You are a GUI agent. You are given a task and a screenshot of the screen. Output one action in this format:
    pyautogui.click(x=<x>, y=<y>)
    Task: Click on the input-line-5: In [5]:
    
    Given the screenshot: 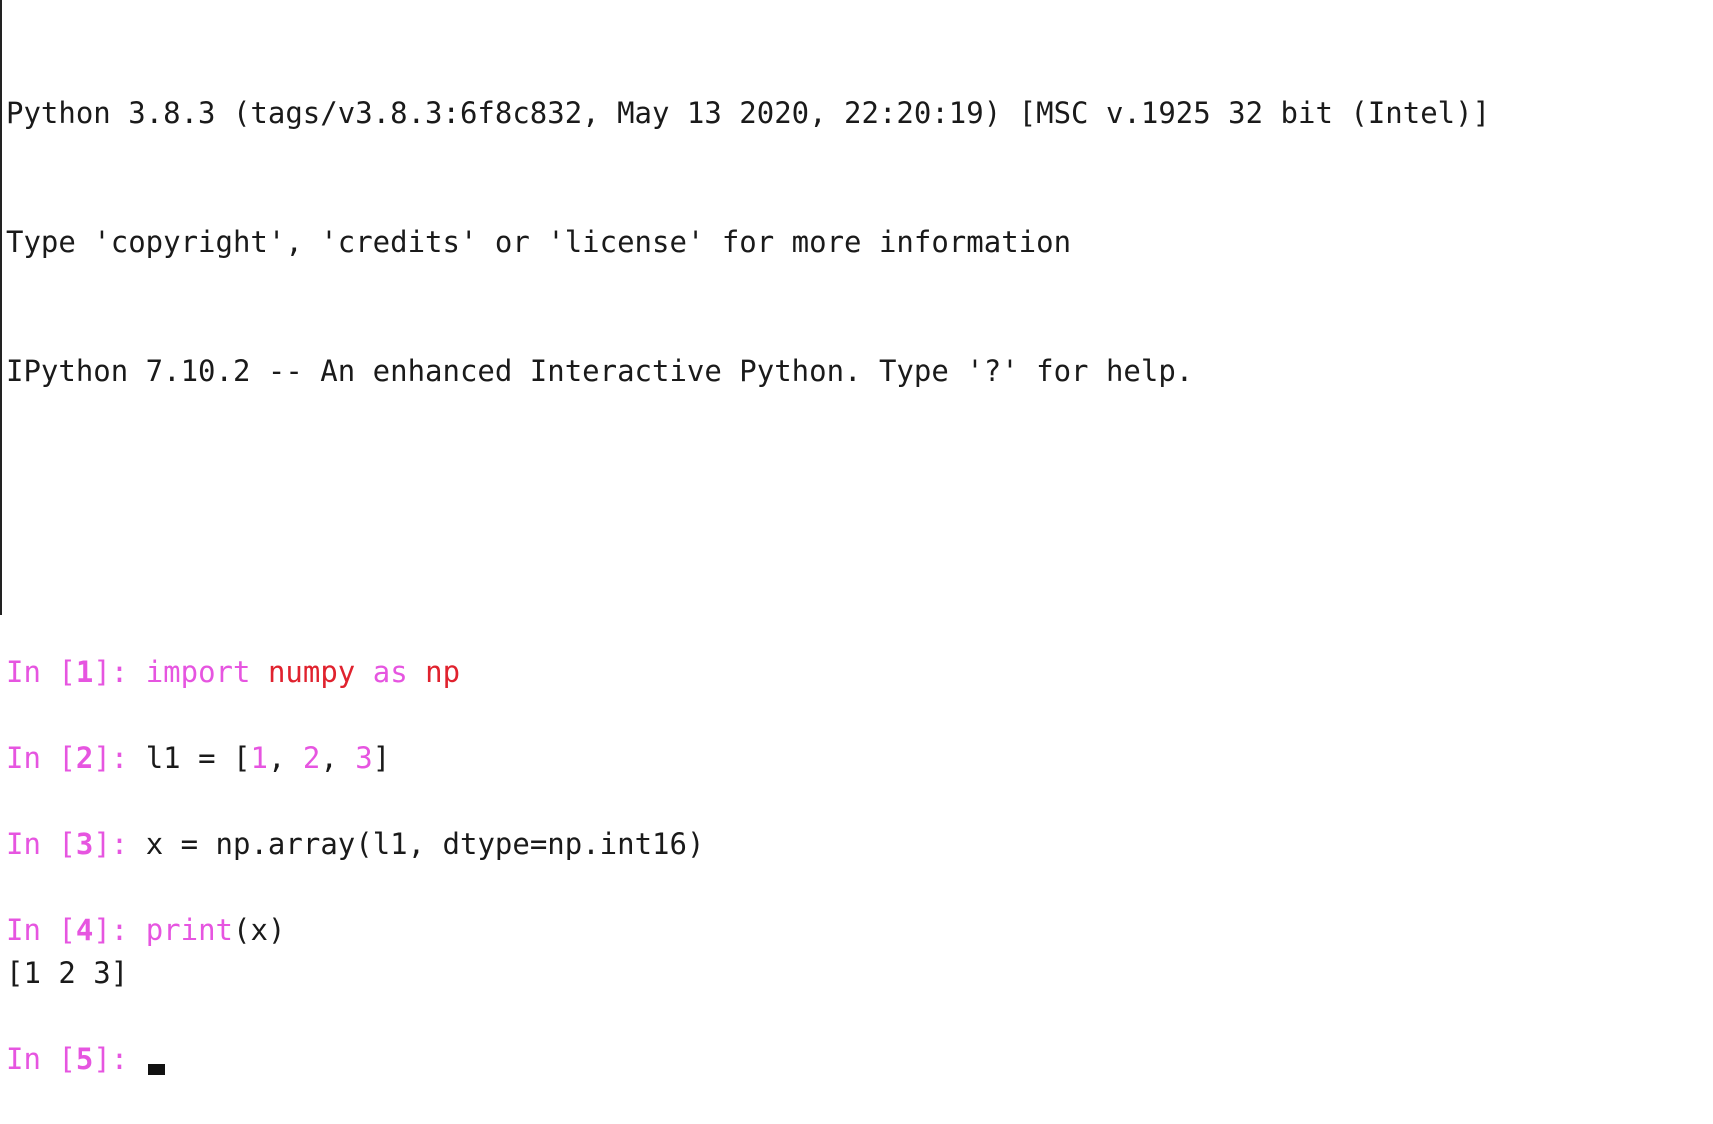 What is the action you would take?
    pyautogui.click(x=859, y=1059)
    